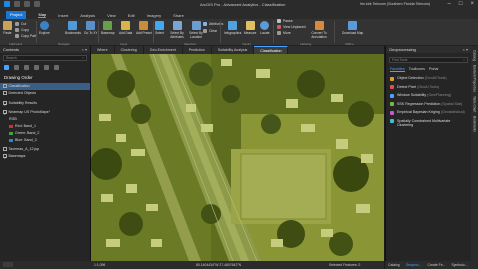  Describe the element at coordinates (428, 69) in the screenshot. I see `geoprocessing-tabs: Favorites Toolboxes Portal` at that location.